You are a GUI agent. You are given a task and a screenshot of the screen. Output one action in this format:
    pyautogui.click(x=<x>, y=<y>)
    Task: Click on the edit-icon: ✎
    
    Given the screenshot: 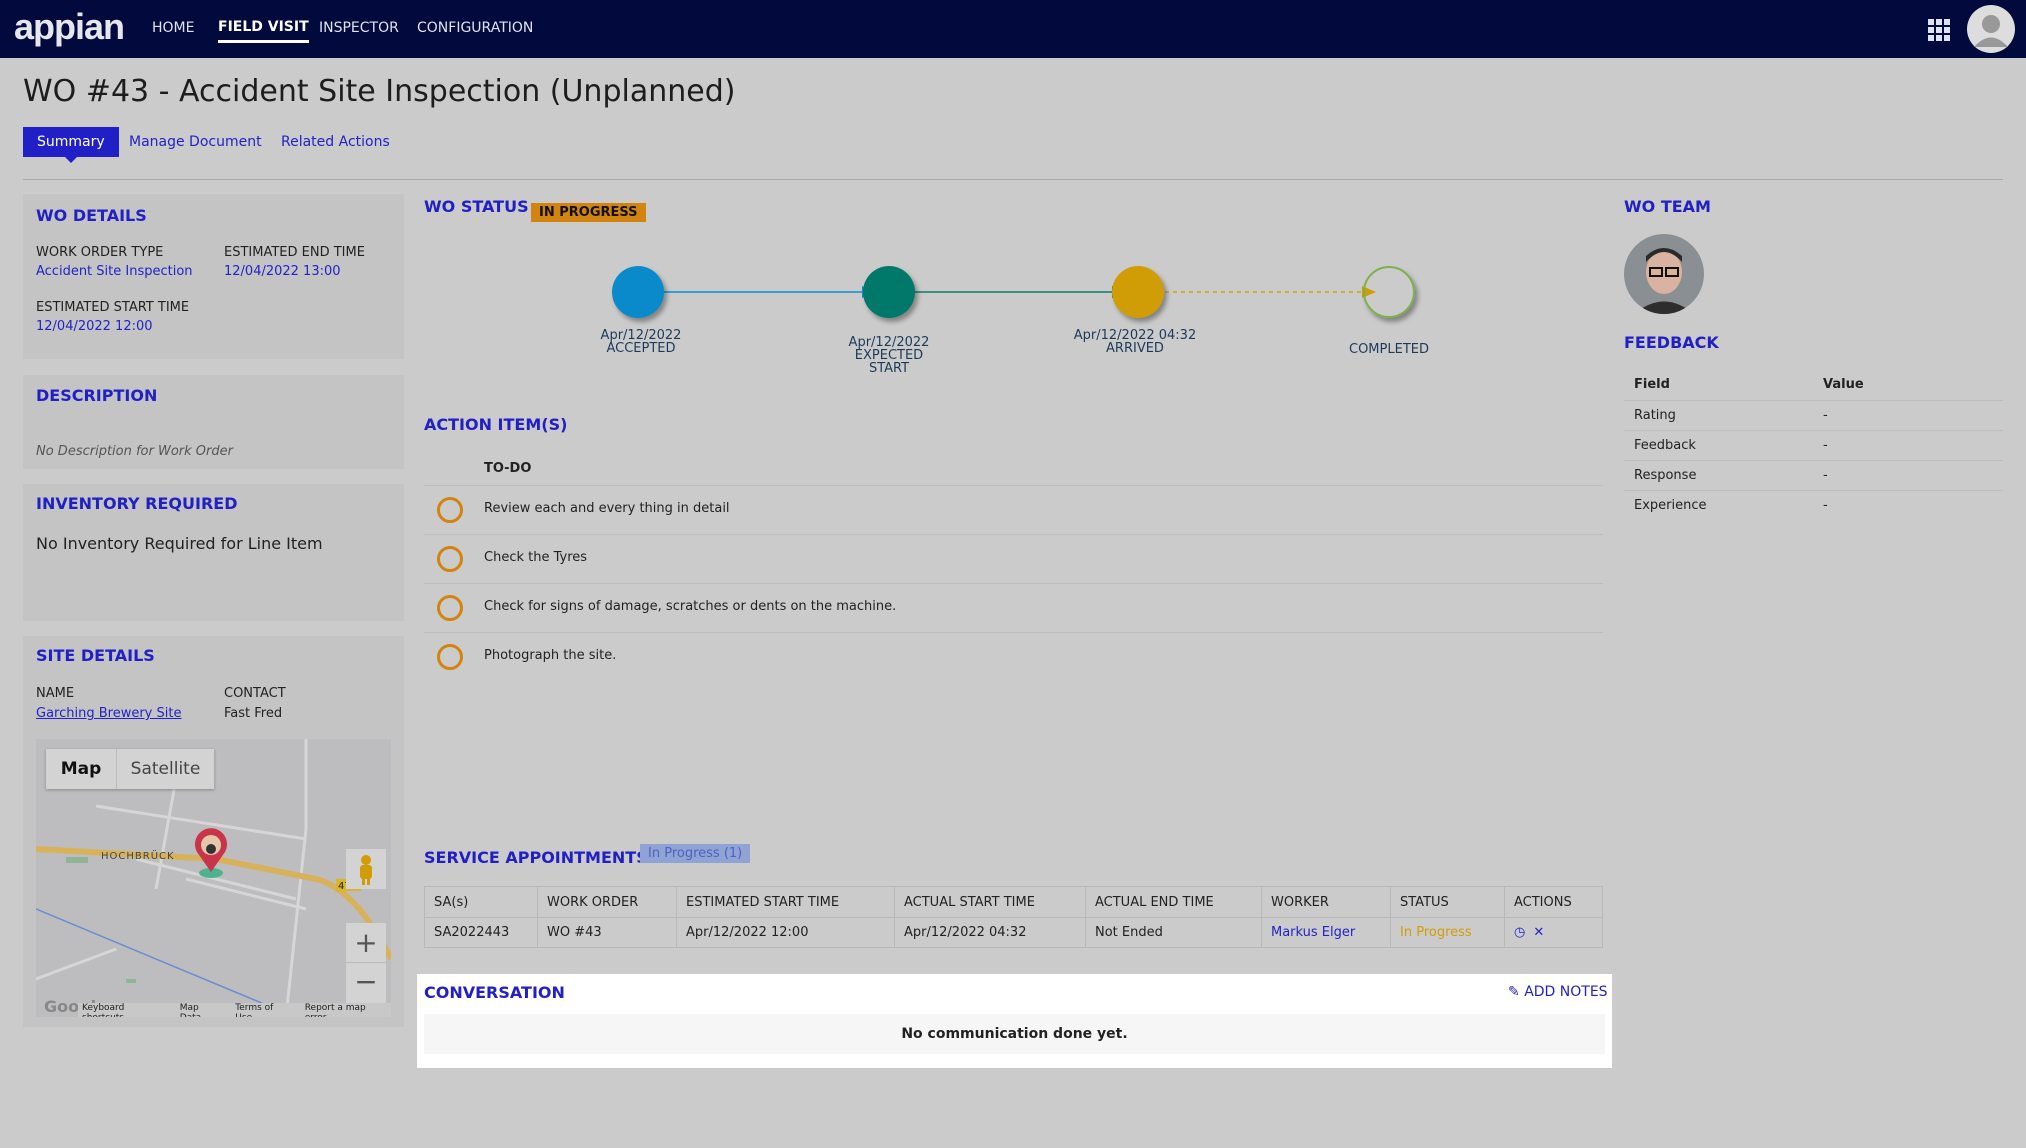 What is the action you would take?
    pyautogui.click(x=1514, y=992)
    